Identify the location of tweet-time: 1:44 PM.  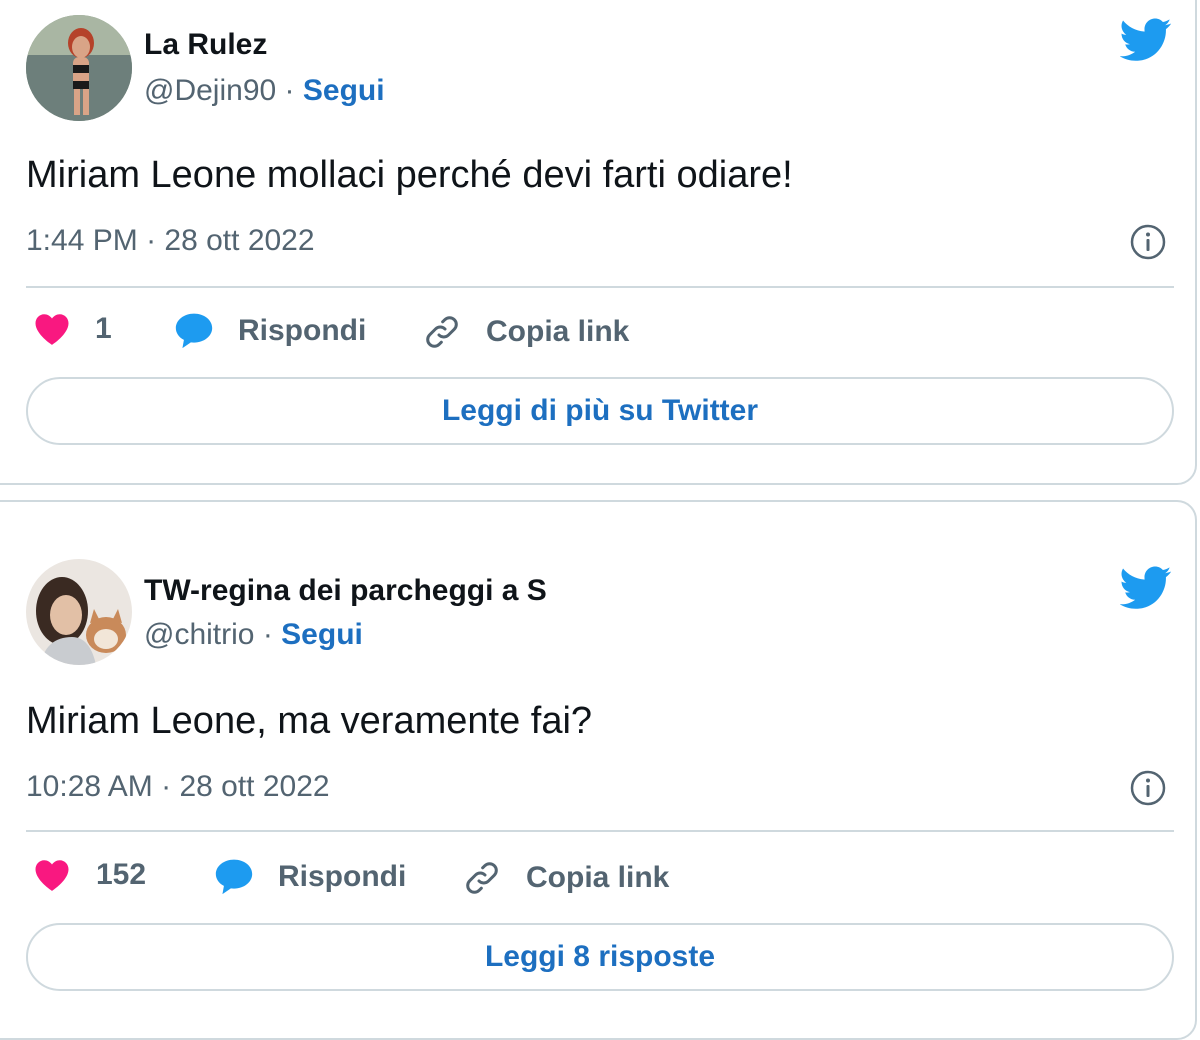
(82, 240).